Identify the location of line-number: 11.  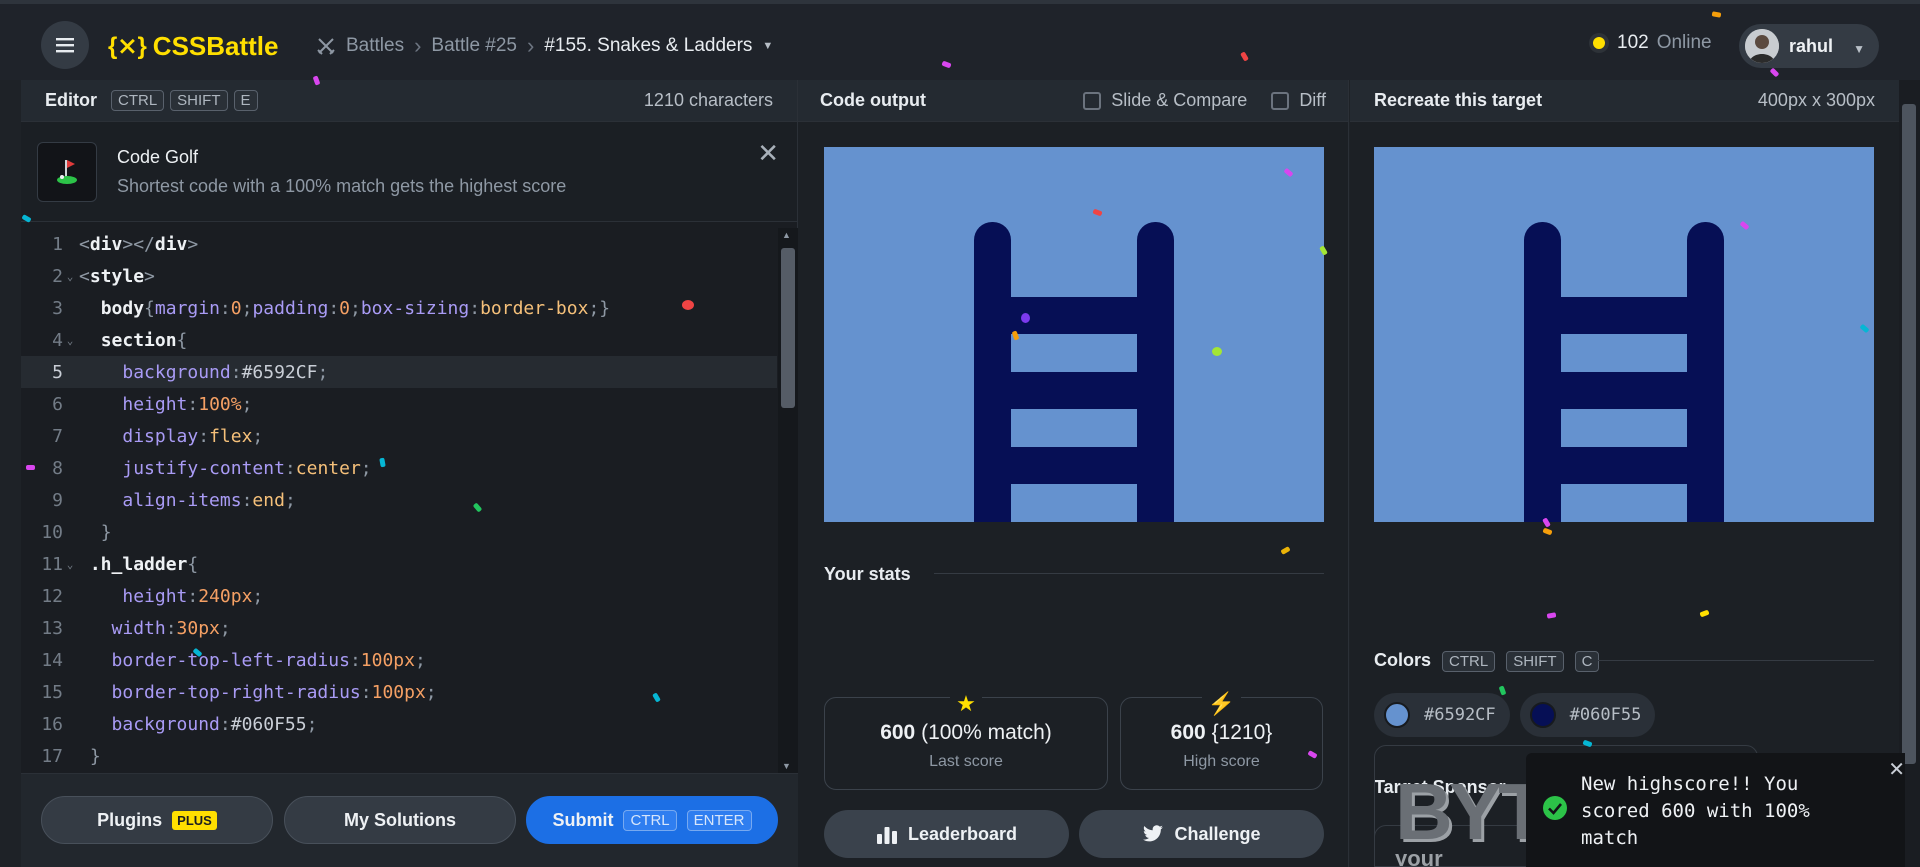
(52, 564).